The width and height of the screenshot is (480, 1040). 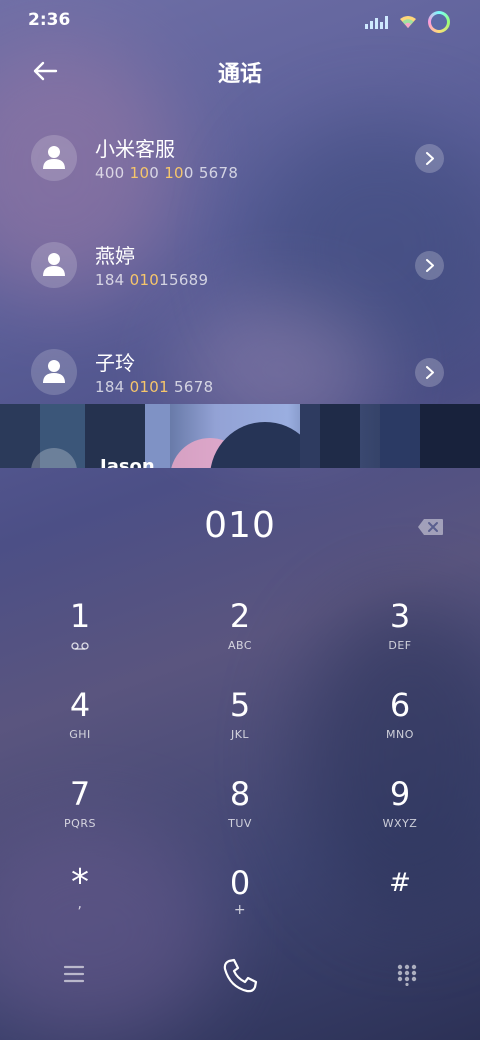 What do you see at coordinates (400, 705) in the screenshot?
I see `key-digit: 6` at bounding box center [400, 705].